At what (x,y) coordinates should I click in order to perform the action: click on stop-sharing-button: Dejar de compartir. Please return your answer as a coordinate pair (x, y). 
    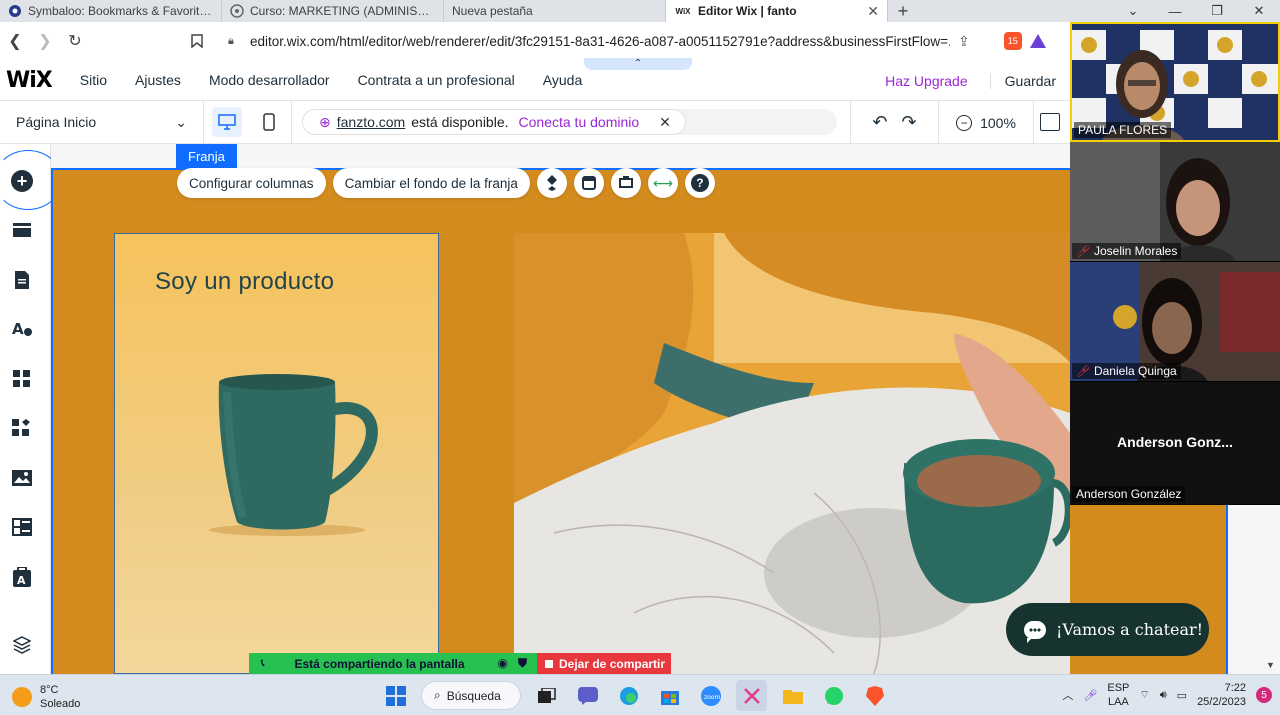
    Looking at the image, I should click on (604, 663).